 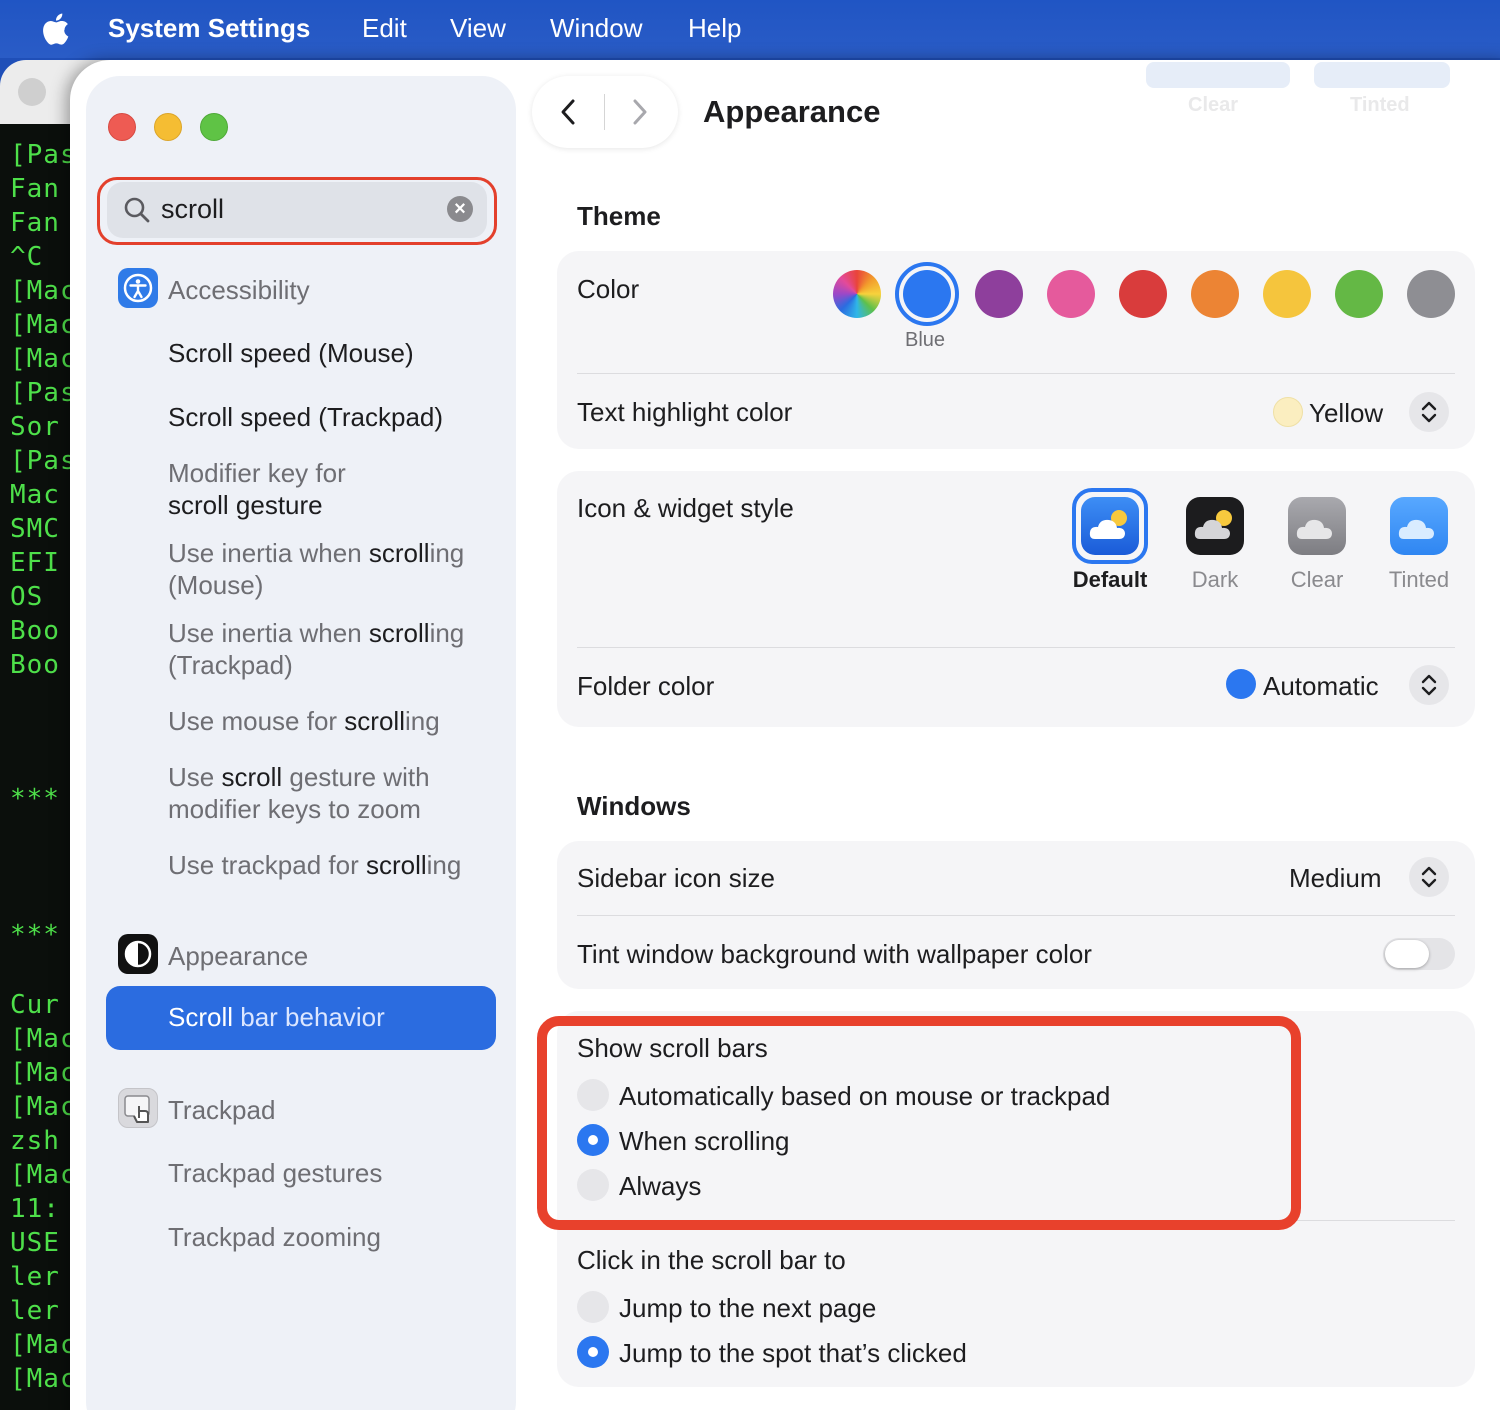 What do you see at coordinates (122, 127) in the screenshot?
I see `close-window-button` at bounding box center [122, 127].